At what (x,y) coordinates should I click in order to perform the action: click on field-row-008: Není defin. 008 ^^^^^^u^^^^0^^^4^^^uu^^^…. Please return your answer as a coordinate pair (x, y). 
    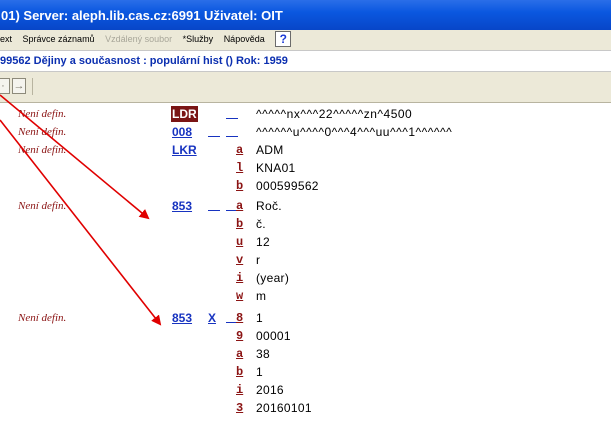
    Looking at the image, I should click on (305, 132).